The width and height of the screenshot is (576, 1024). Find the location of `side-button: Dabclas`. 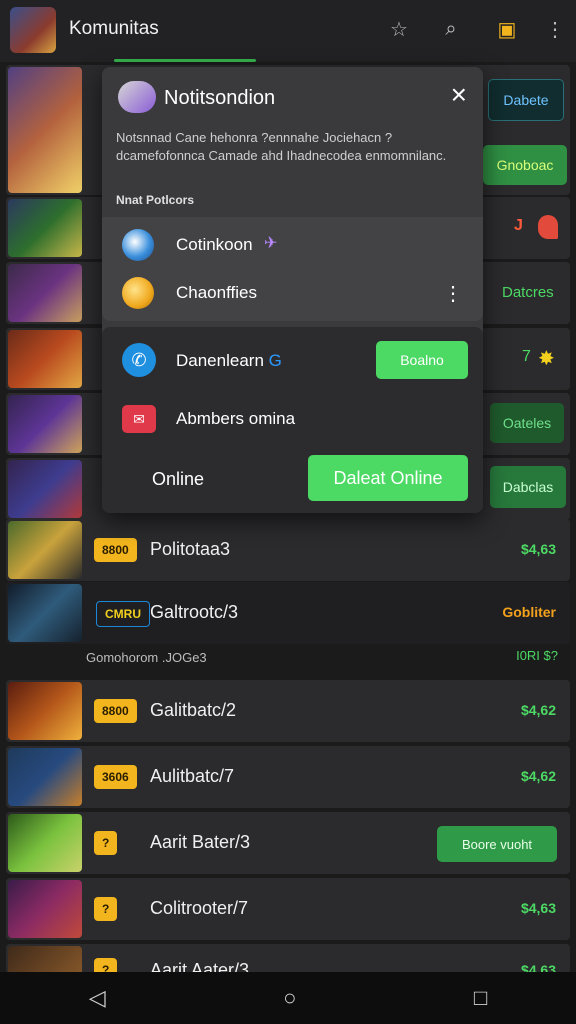

side-button: Dabclas is located at coordinates (528, 487).